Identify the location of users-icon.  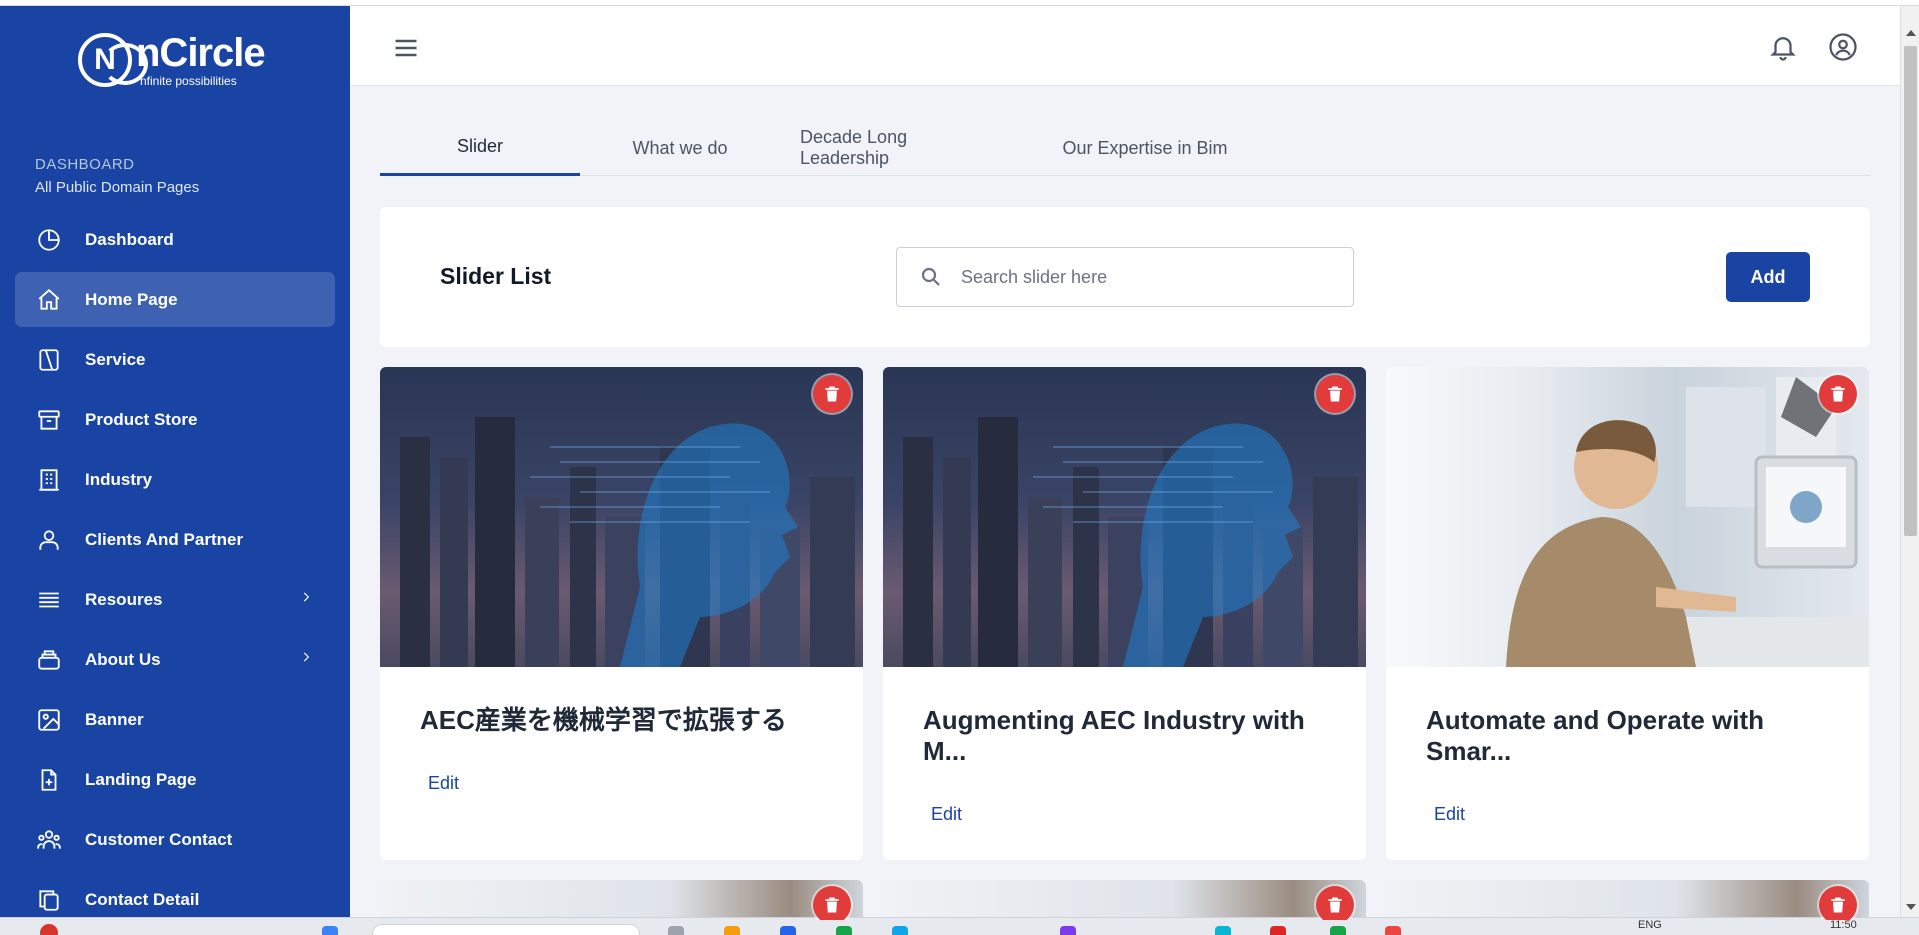
(49, 540).